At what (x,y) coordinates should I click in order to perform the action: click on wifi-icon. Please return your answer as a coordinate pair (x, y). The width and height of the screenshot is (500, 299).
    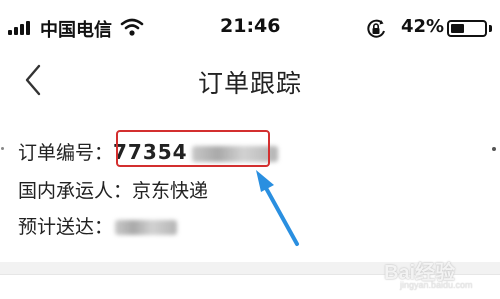
    Looking at the image, I should click on (132, 27).